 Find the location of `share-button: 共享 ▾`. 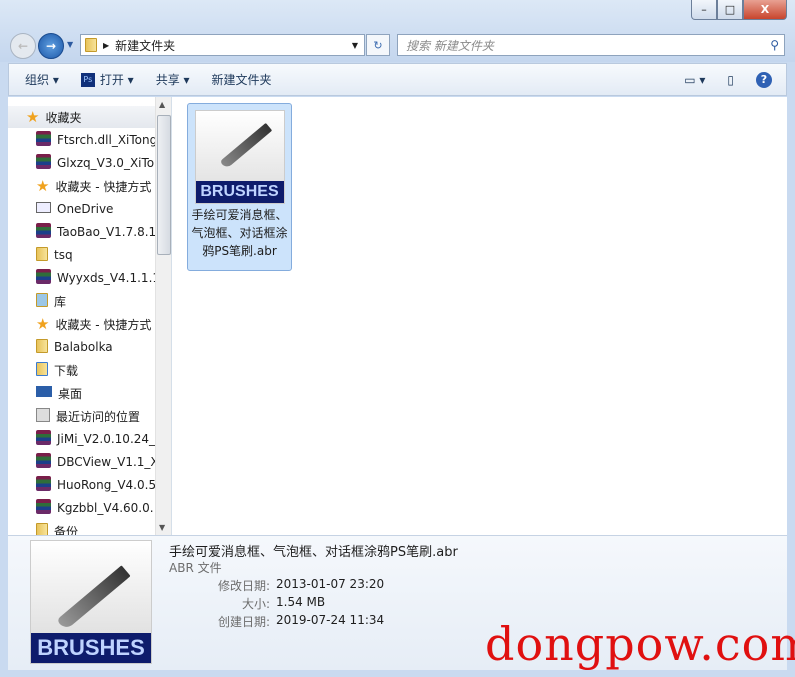

share-button: 共享 ▾ is located at coordinates (173, 79).